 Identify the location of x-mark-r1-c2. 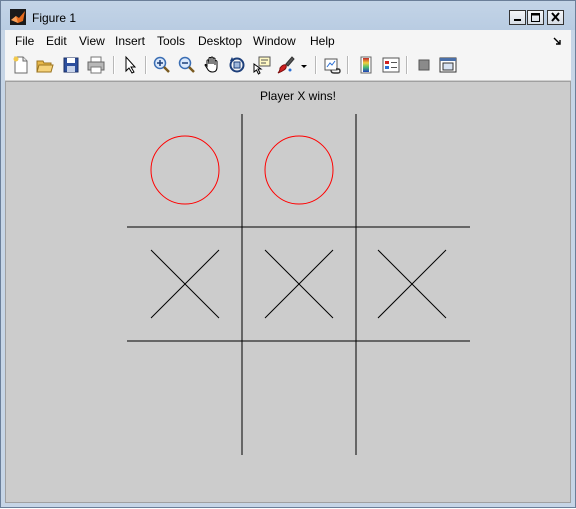
(412, 284).